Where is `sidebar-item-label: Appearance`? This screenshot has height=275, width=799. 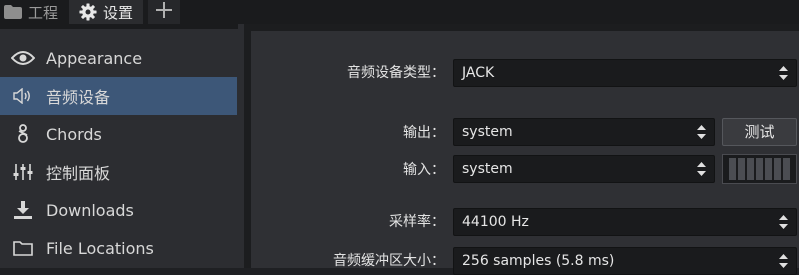 sidebar-item-label: Appearance is located at coordinates (94, 58).